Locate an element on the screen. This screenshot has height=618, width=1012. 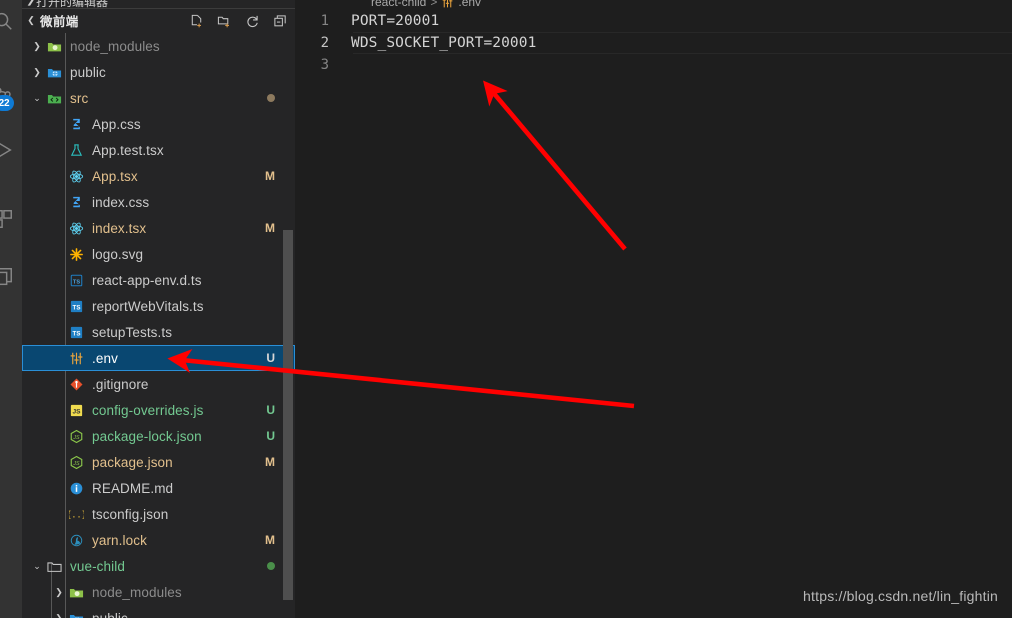
tree-item-label: App.test.tsx is located at coordinates (128, 150).